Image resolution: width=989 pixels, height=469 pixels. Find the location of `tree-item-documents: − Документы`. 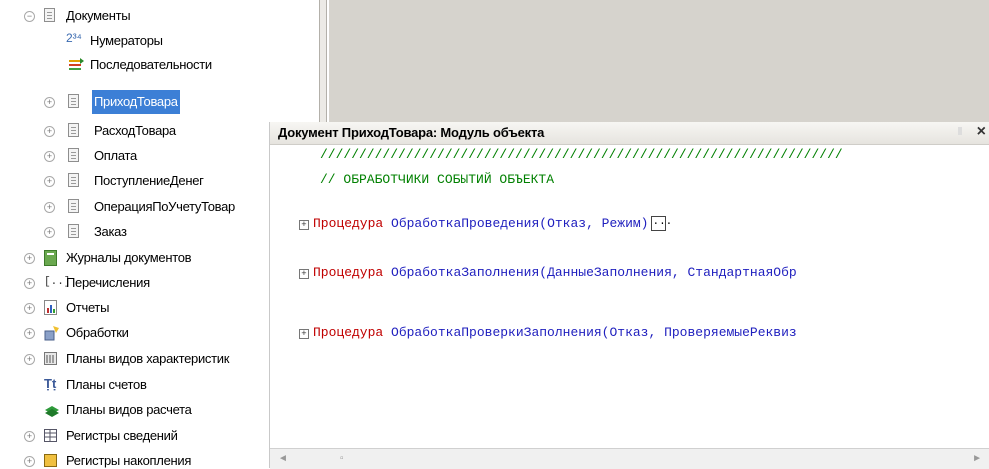

tree-item-documents: − Документы is located at coordinates (159, 16).